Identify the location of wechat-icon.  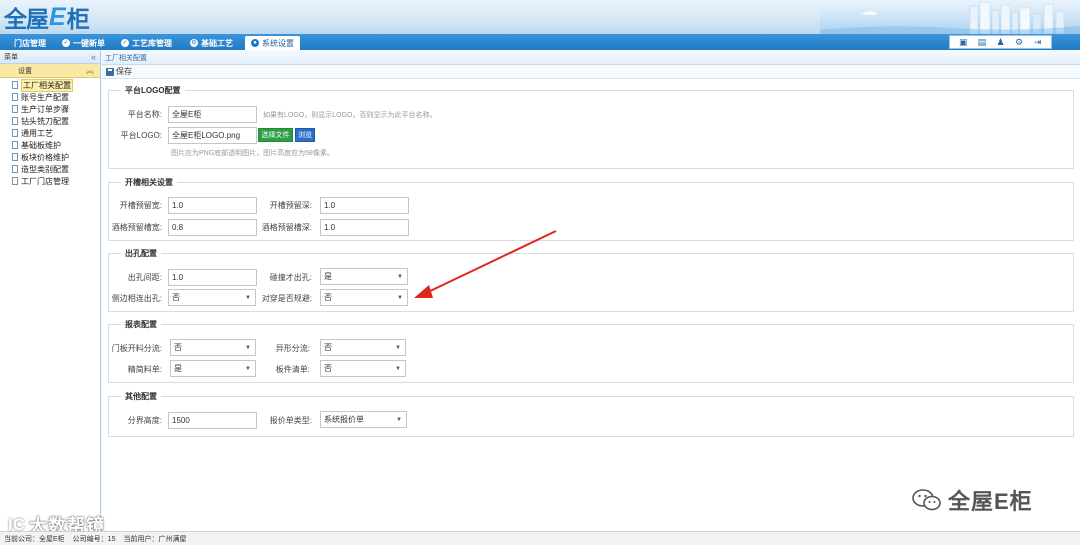
(926, 500).